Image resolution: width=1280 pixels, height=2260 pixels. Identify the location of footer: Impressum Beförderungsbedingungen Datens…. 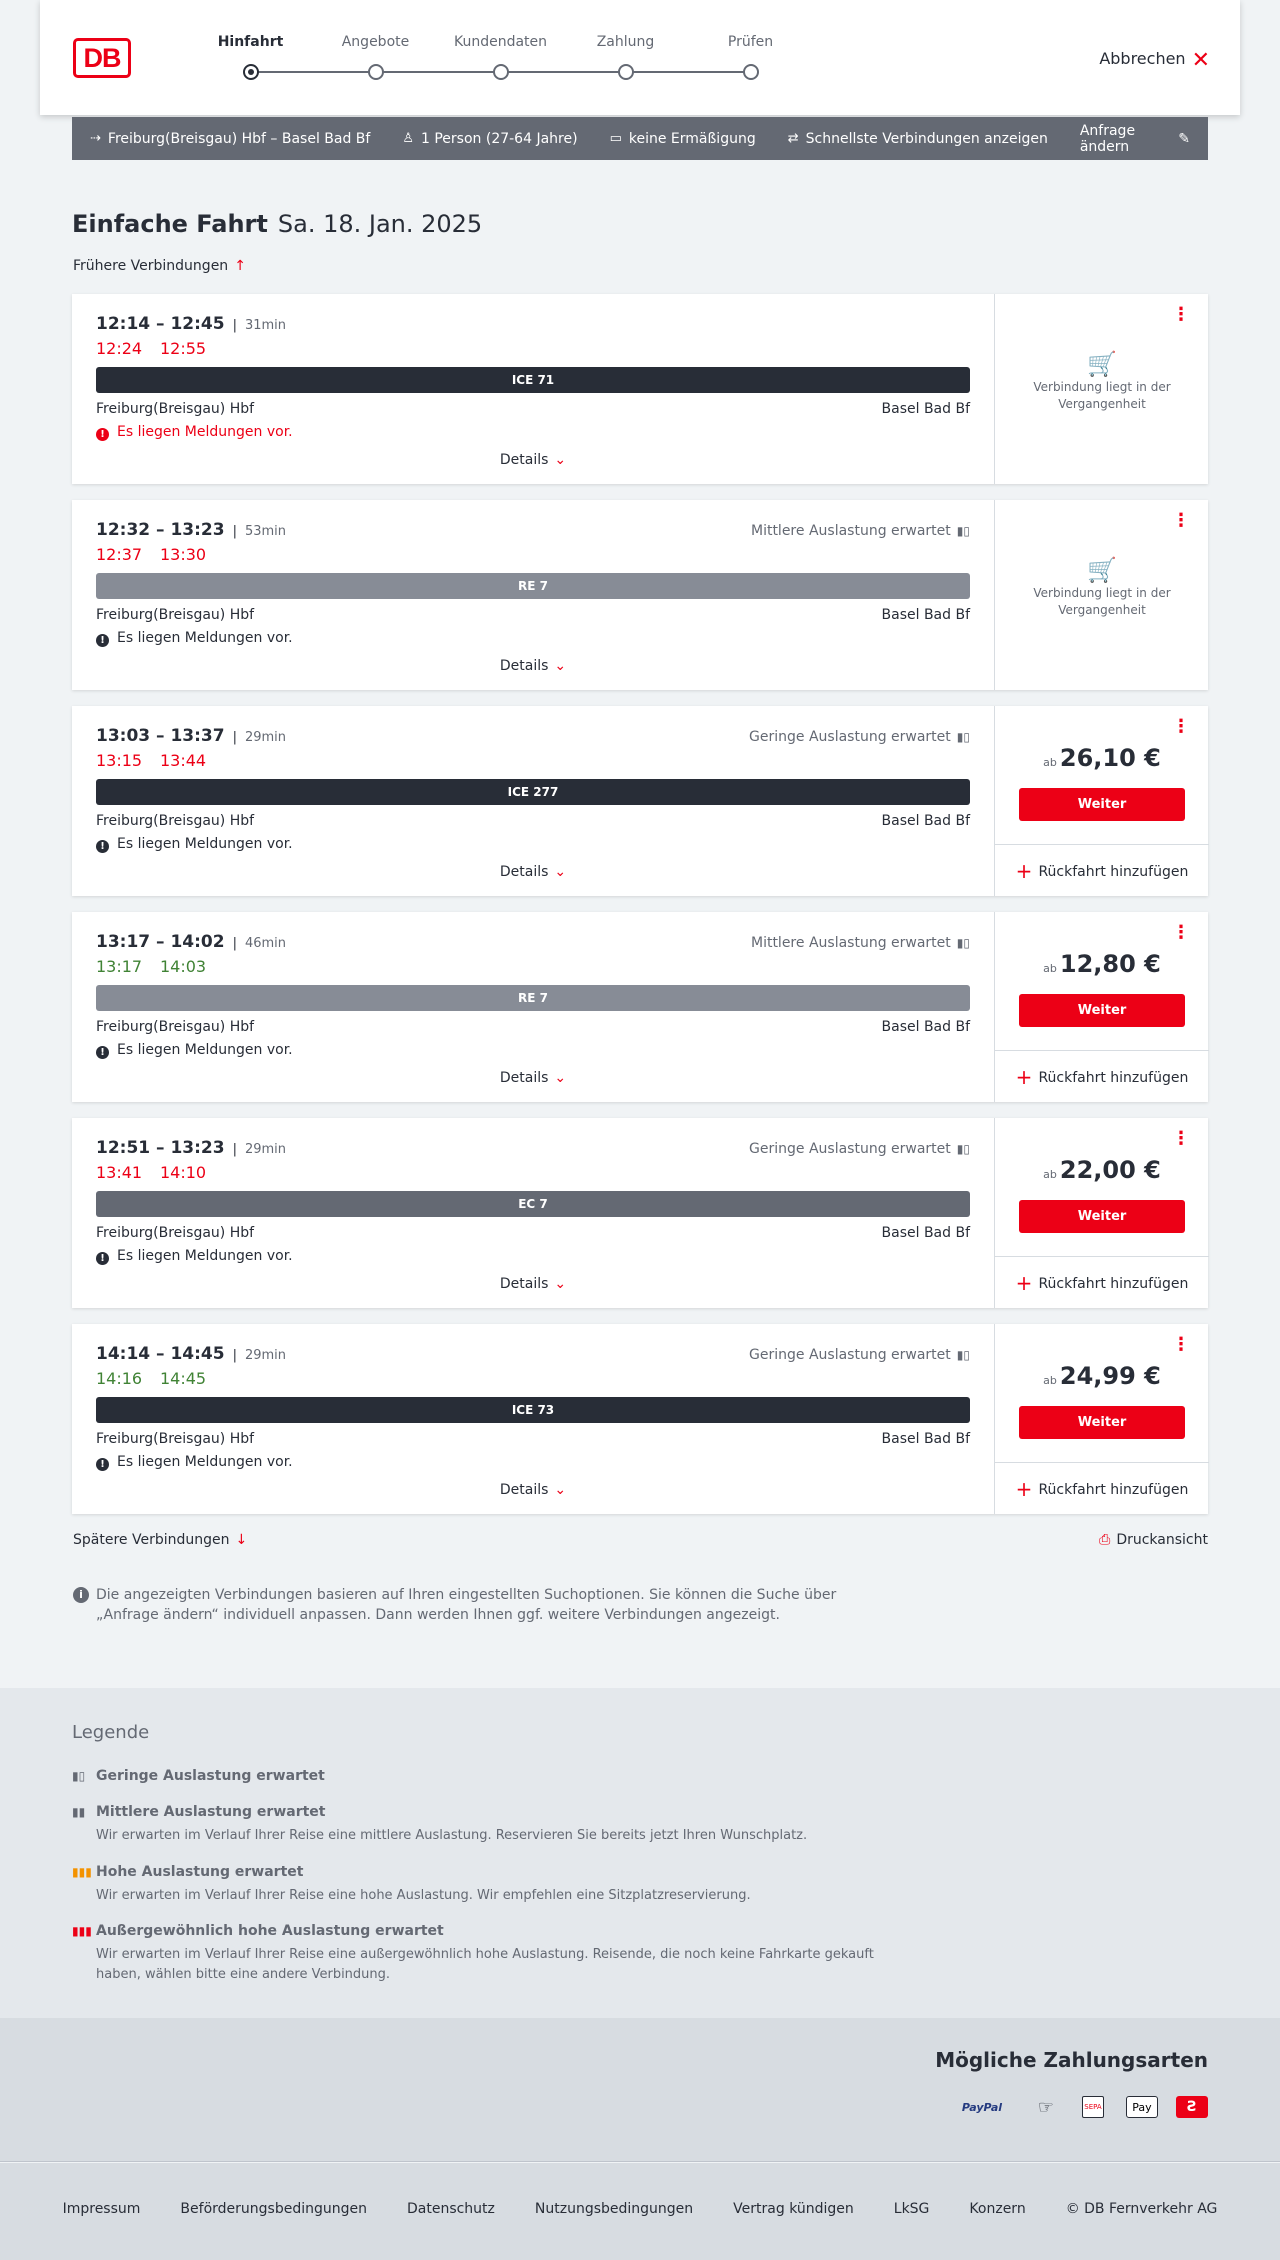
(640, 2211).